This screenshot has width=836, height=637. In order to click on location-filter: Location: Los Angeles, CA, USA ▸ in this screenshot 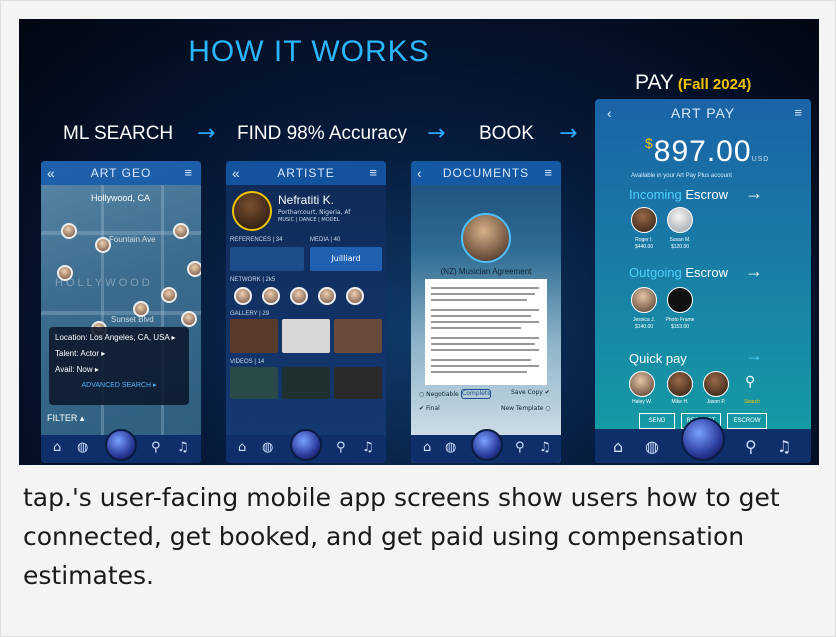, I will do `click(119, 337)`.